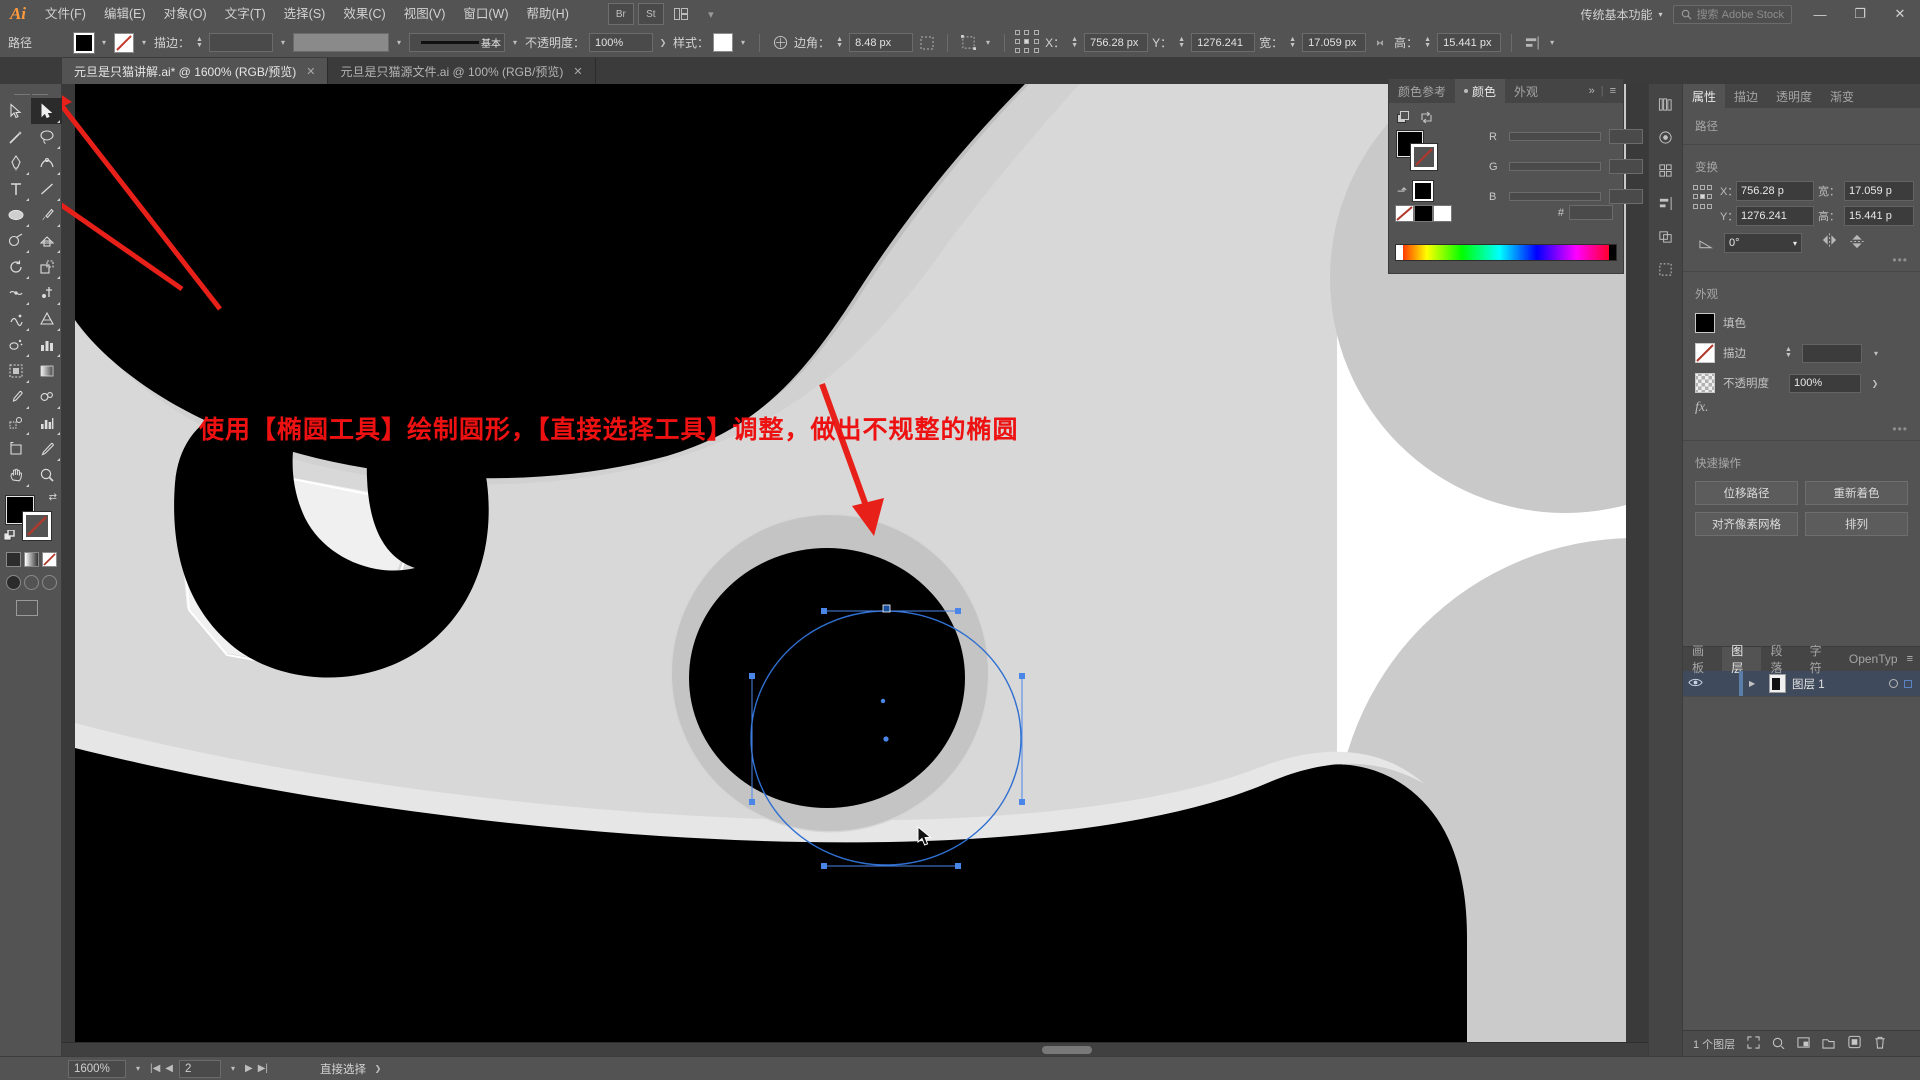 Image resolution: width=1920 pixels, height=1080 pixels. Describe the element at coordinates (15, 293) in the screenshot. I see `width-tool` at that location.